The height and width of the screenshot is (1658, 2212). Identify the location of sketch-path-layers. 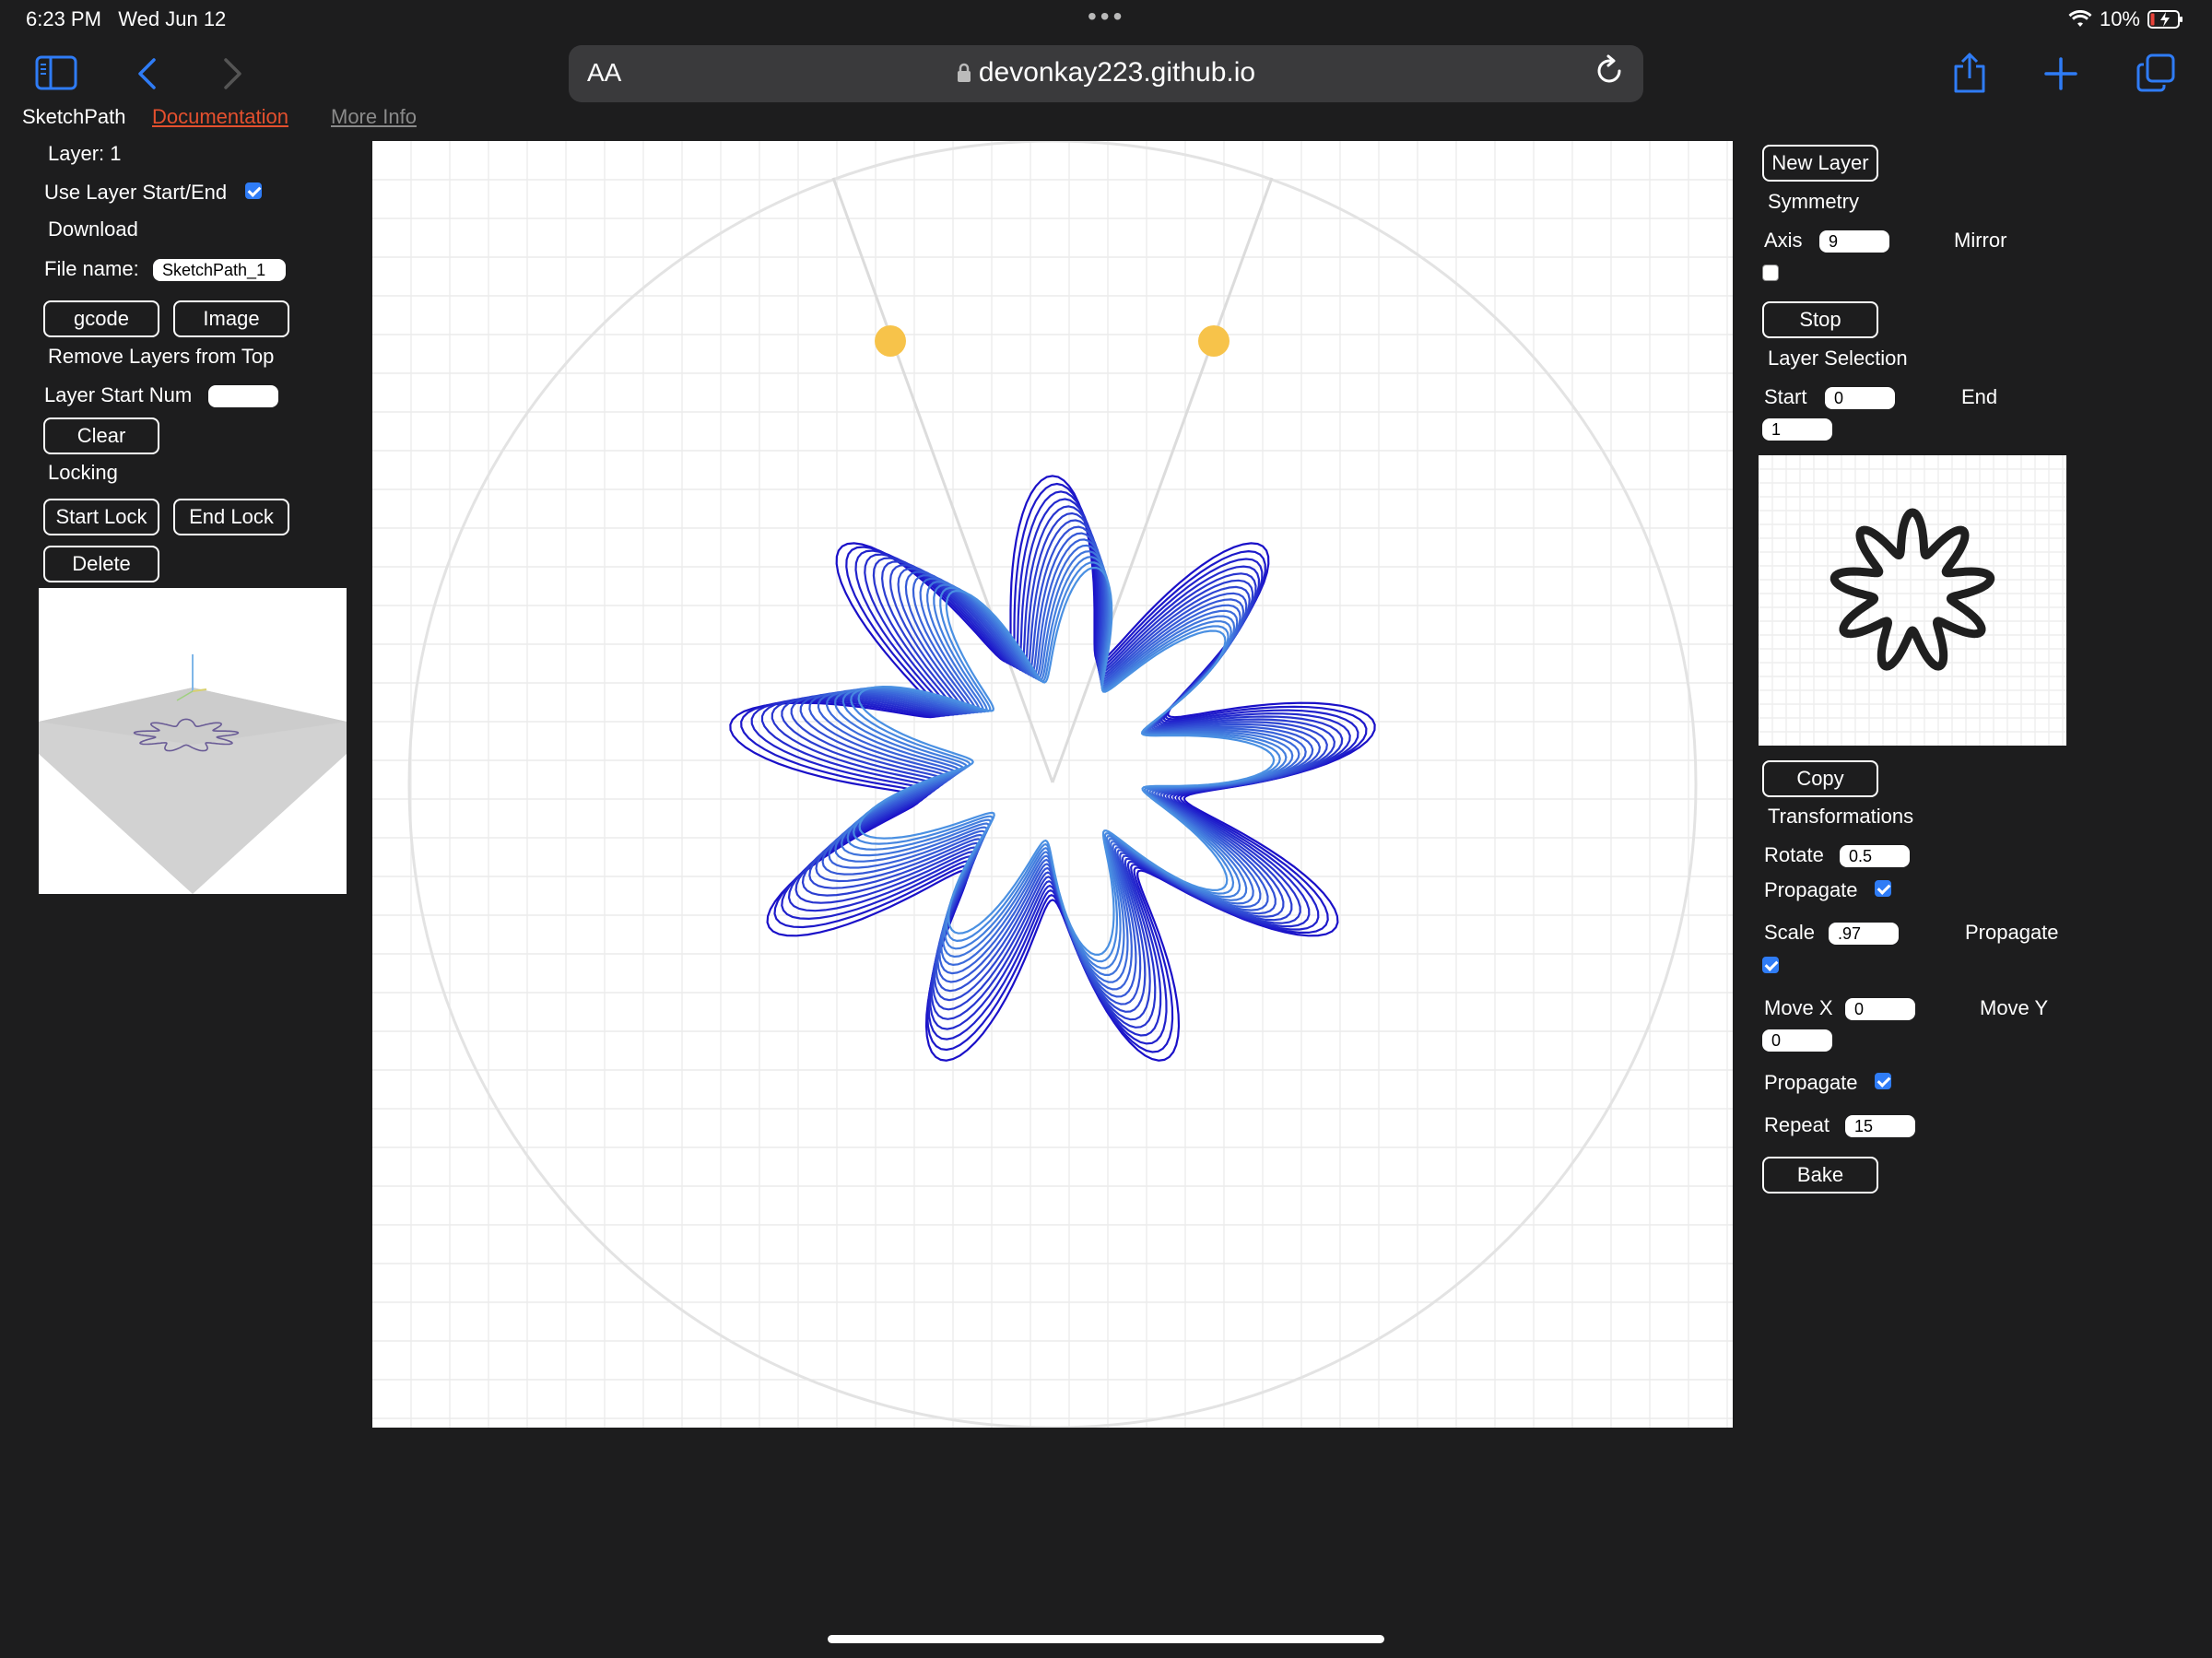
(1052, 769).